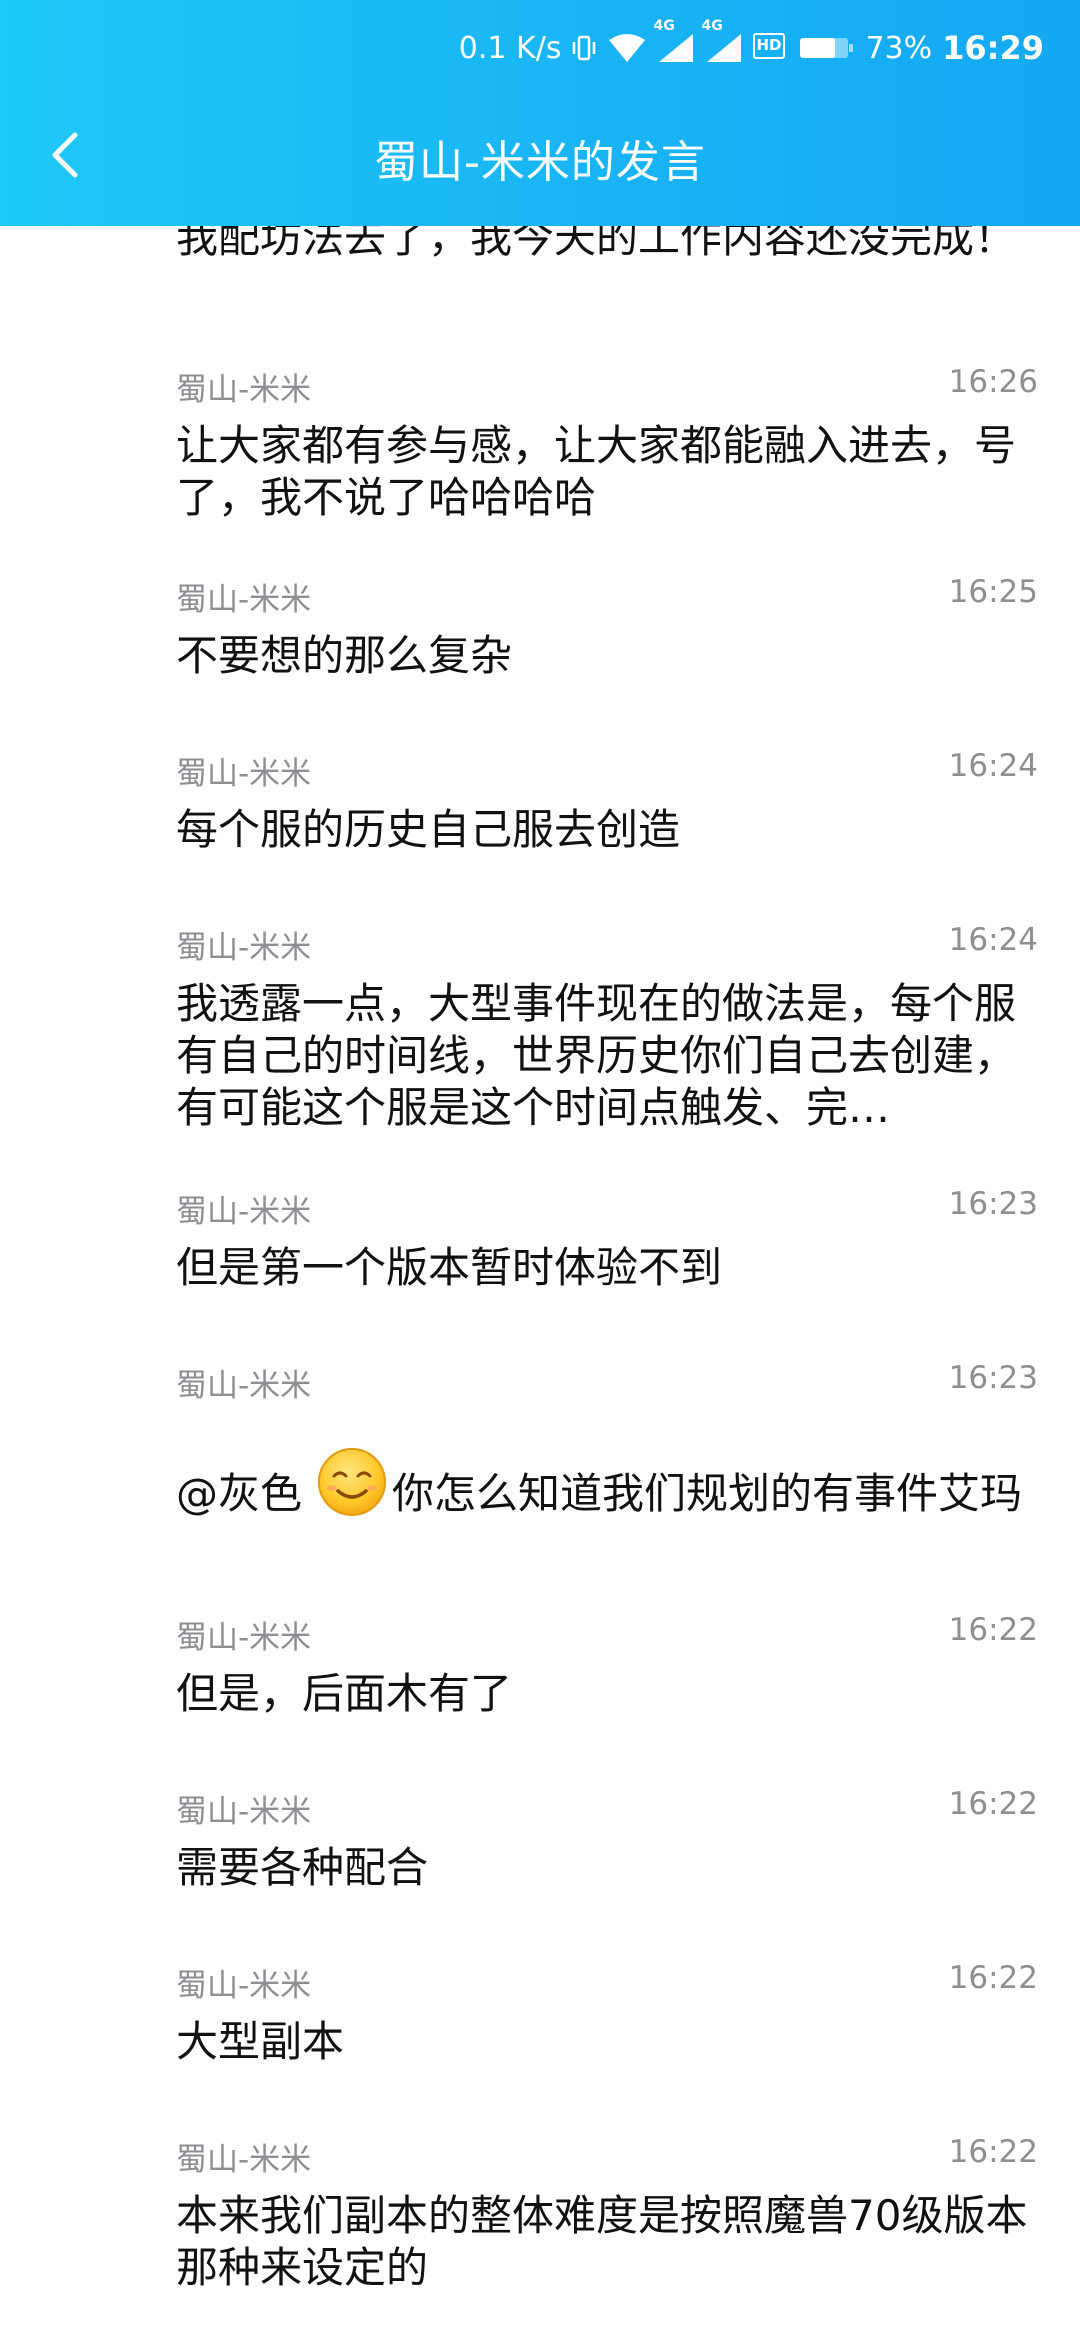 The height and width of the screenshot is (2340, 1080). Describe the element at coordinates (722, 41) in the screenshot. I see `signal-icon-2: 4G` at that location.